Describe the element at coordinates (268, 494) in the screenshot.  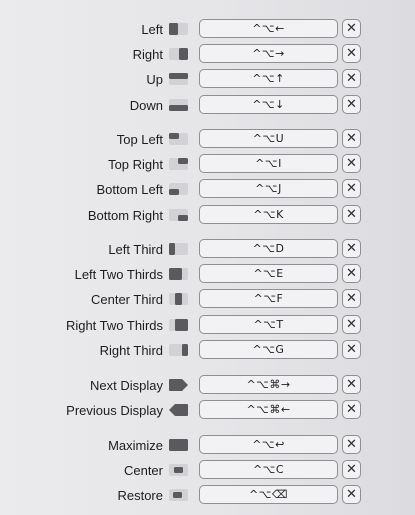
I see `shortcut-recorder-field: ^⌥⌫` at that location.